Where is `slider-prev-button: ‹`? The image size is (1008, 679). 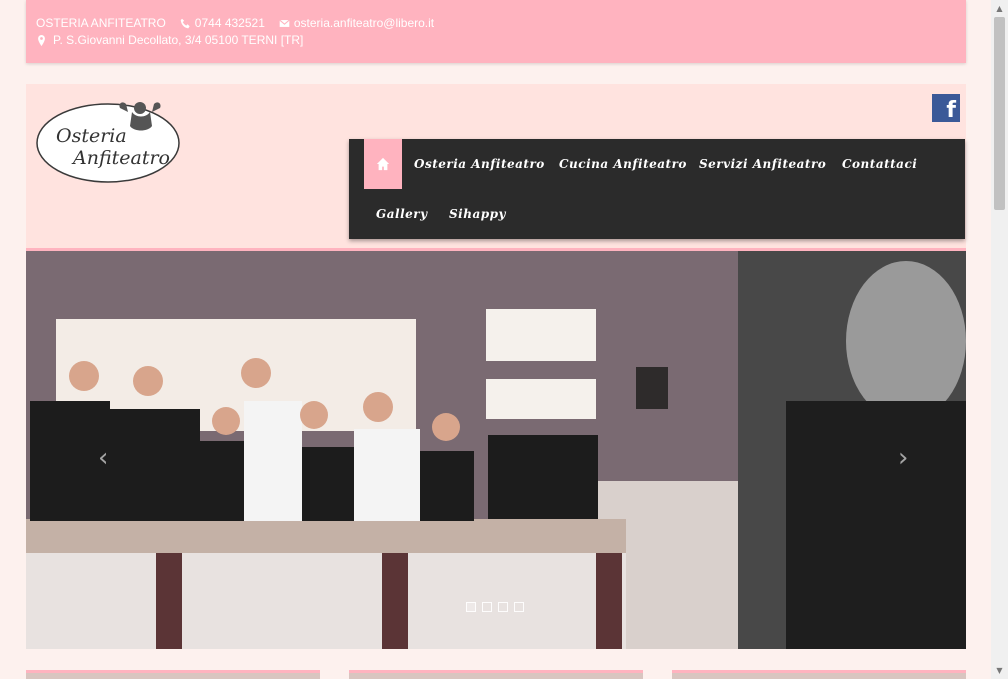 slider-prev-button: ‹ is located at coordinates (107, 458).